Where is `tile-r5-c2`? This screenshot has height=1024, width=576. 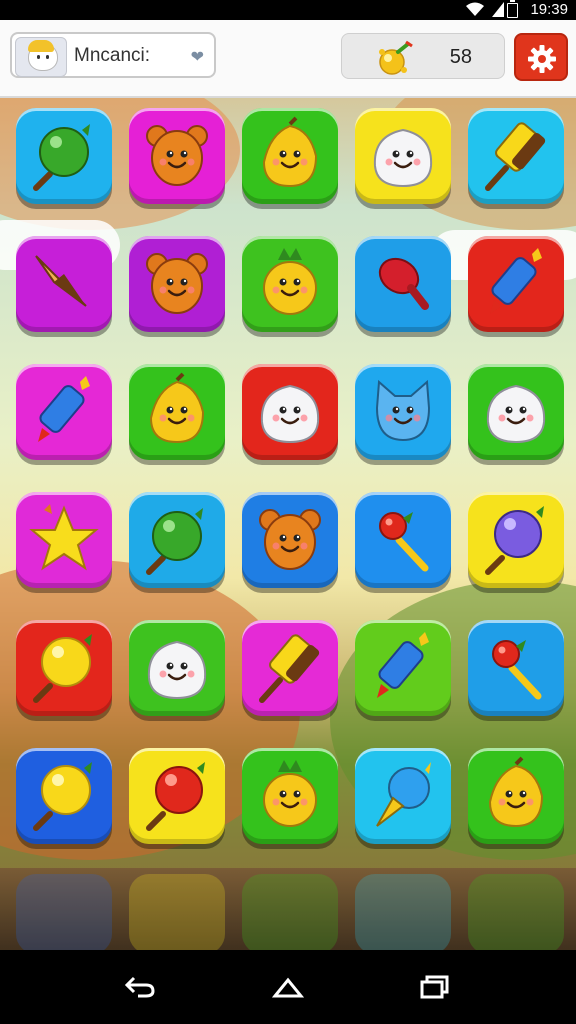 tile-r5-c2 is located at coordinates (177, 668).